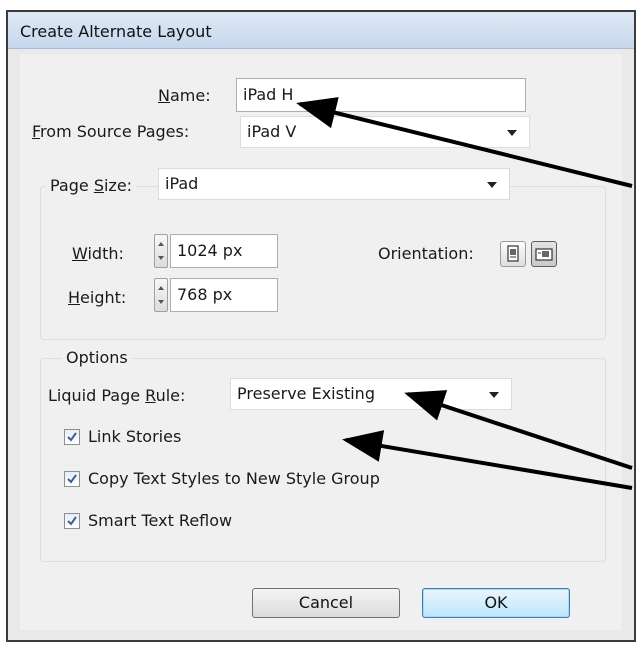  What do you see at coordinates (326, 603) in the screenshot?
I see `cancel-button: Cancel` at bounding box center [326, 603].